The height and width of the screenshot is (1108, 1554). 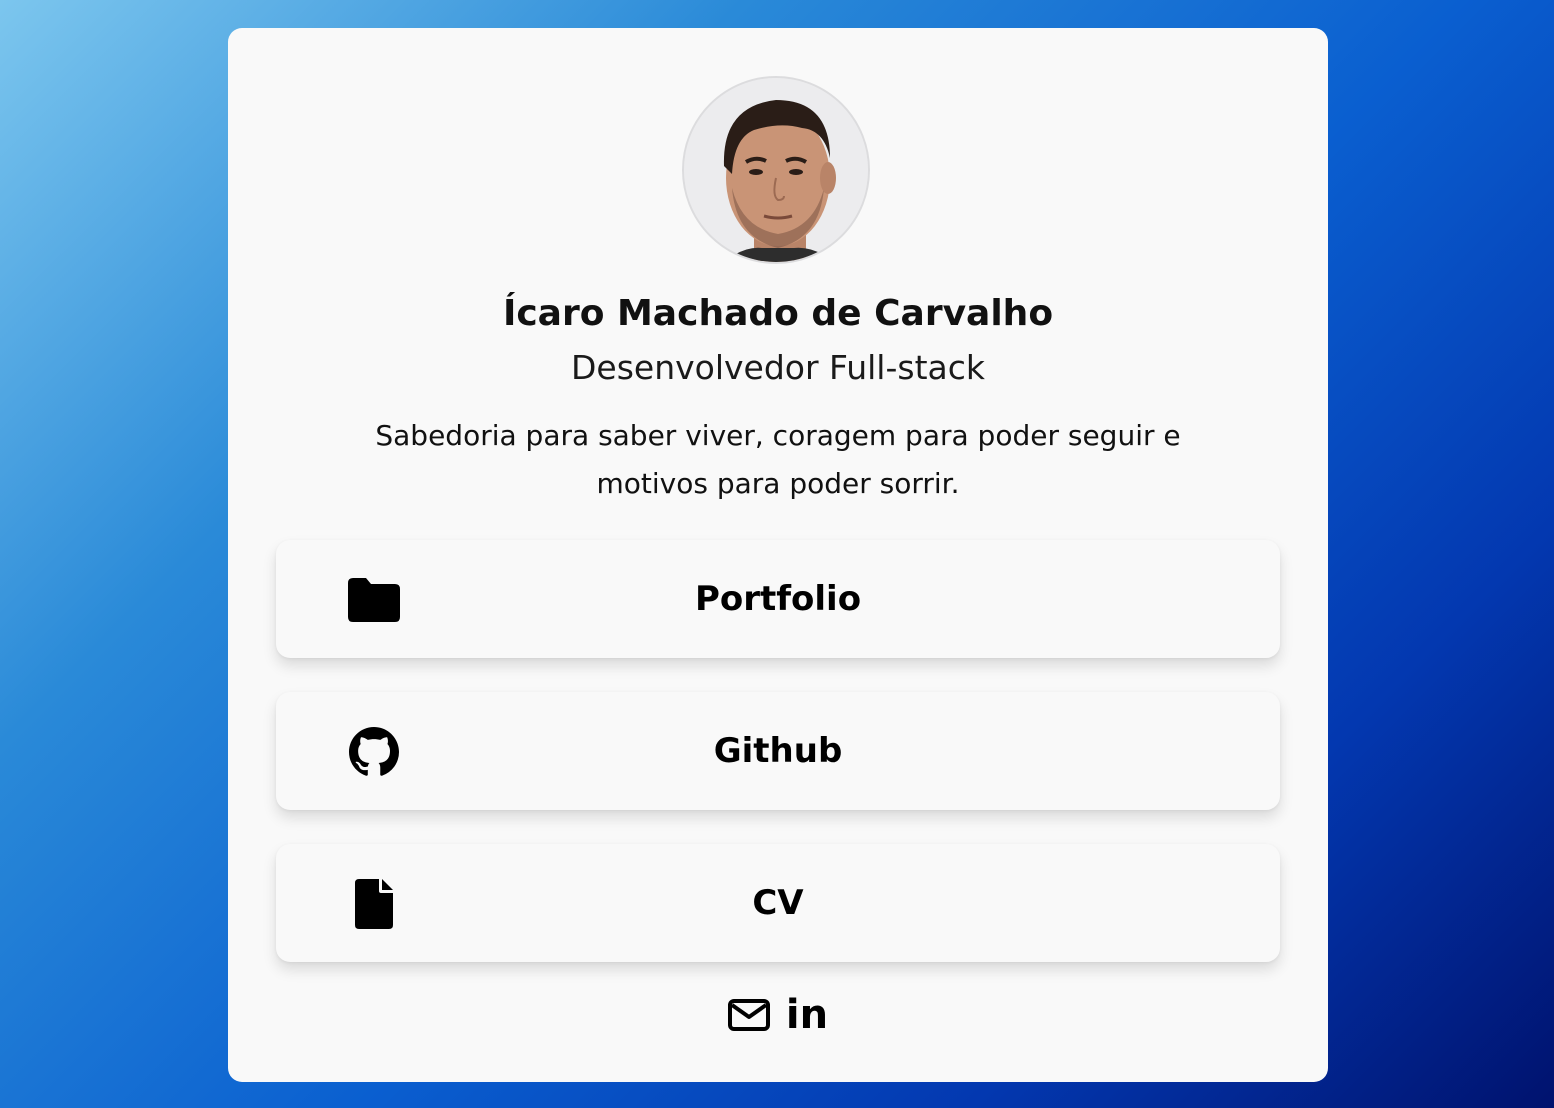 I want to click on cv-label: CV, so click(x=778, y=903).